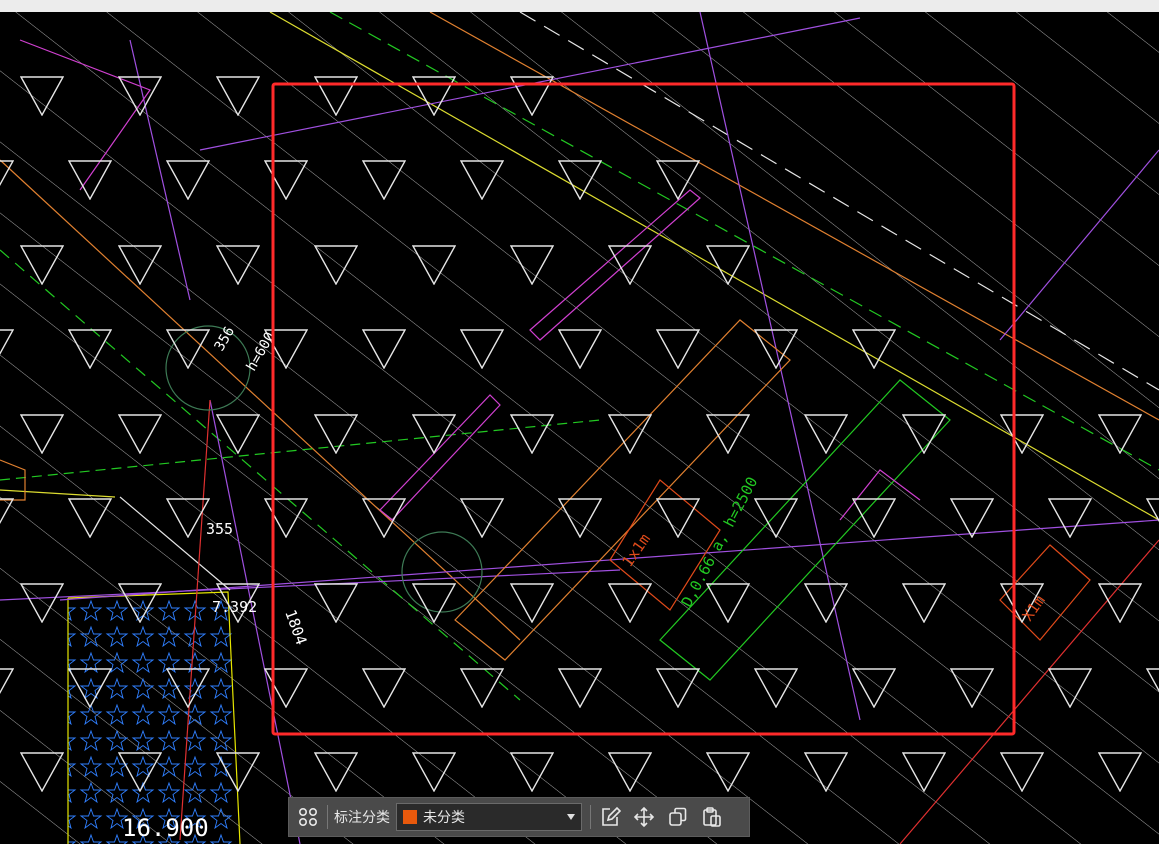 Image resolution: width=1159 pixels, height=844 pixels. Describe the element at coordinates (610, 817) in the screenshot. I see `edit-icon` at that location.